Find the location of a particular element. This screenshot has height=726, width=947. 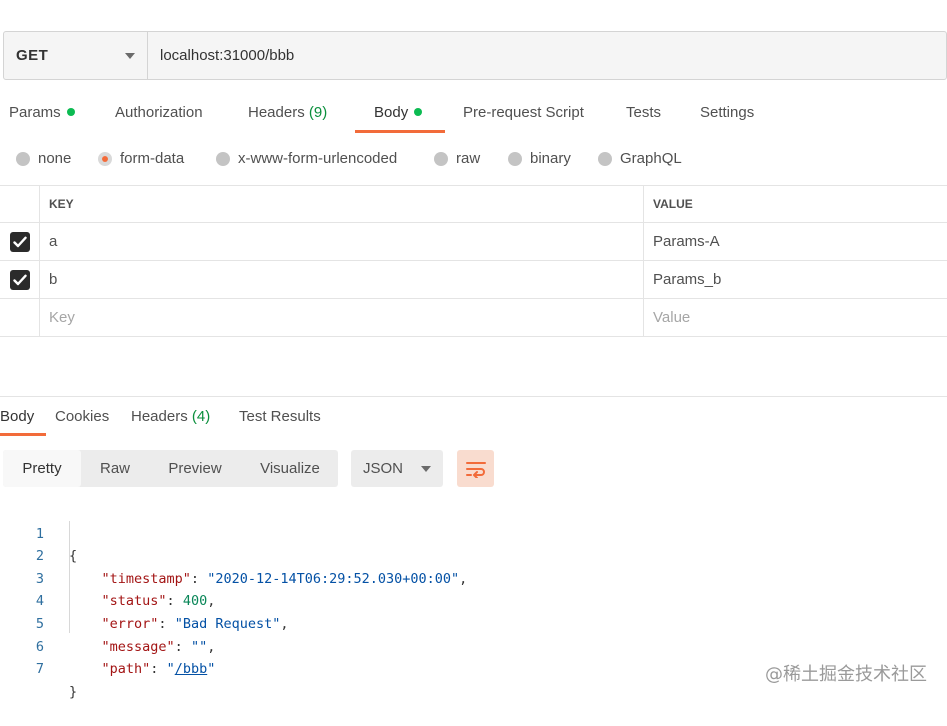

response-active-tab-indicator is located at coordinates (23, 434).